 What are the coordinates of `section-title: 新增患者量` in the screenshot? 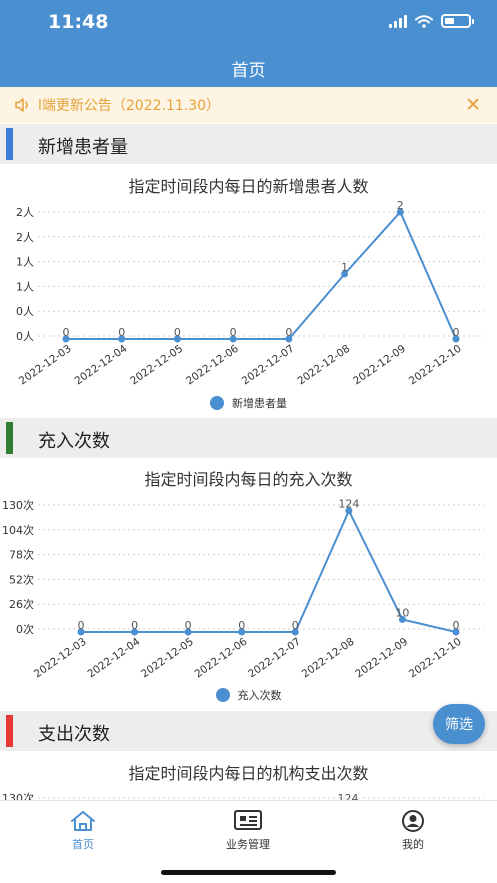 It's located at (83, 147).